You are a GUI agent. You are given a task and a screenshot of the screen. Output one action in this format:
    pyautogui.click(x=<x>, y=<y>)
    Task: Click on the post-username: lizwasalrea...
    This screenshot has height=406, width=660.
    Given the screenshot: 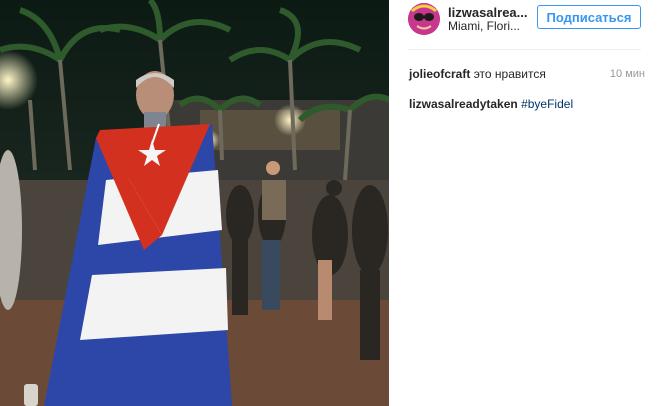 What is the action you would take?
    pyautogui.click(x=488, y=12)
    